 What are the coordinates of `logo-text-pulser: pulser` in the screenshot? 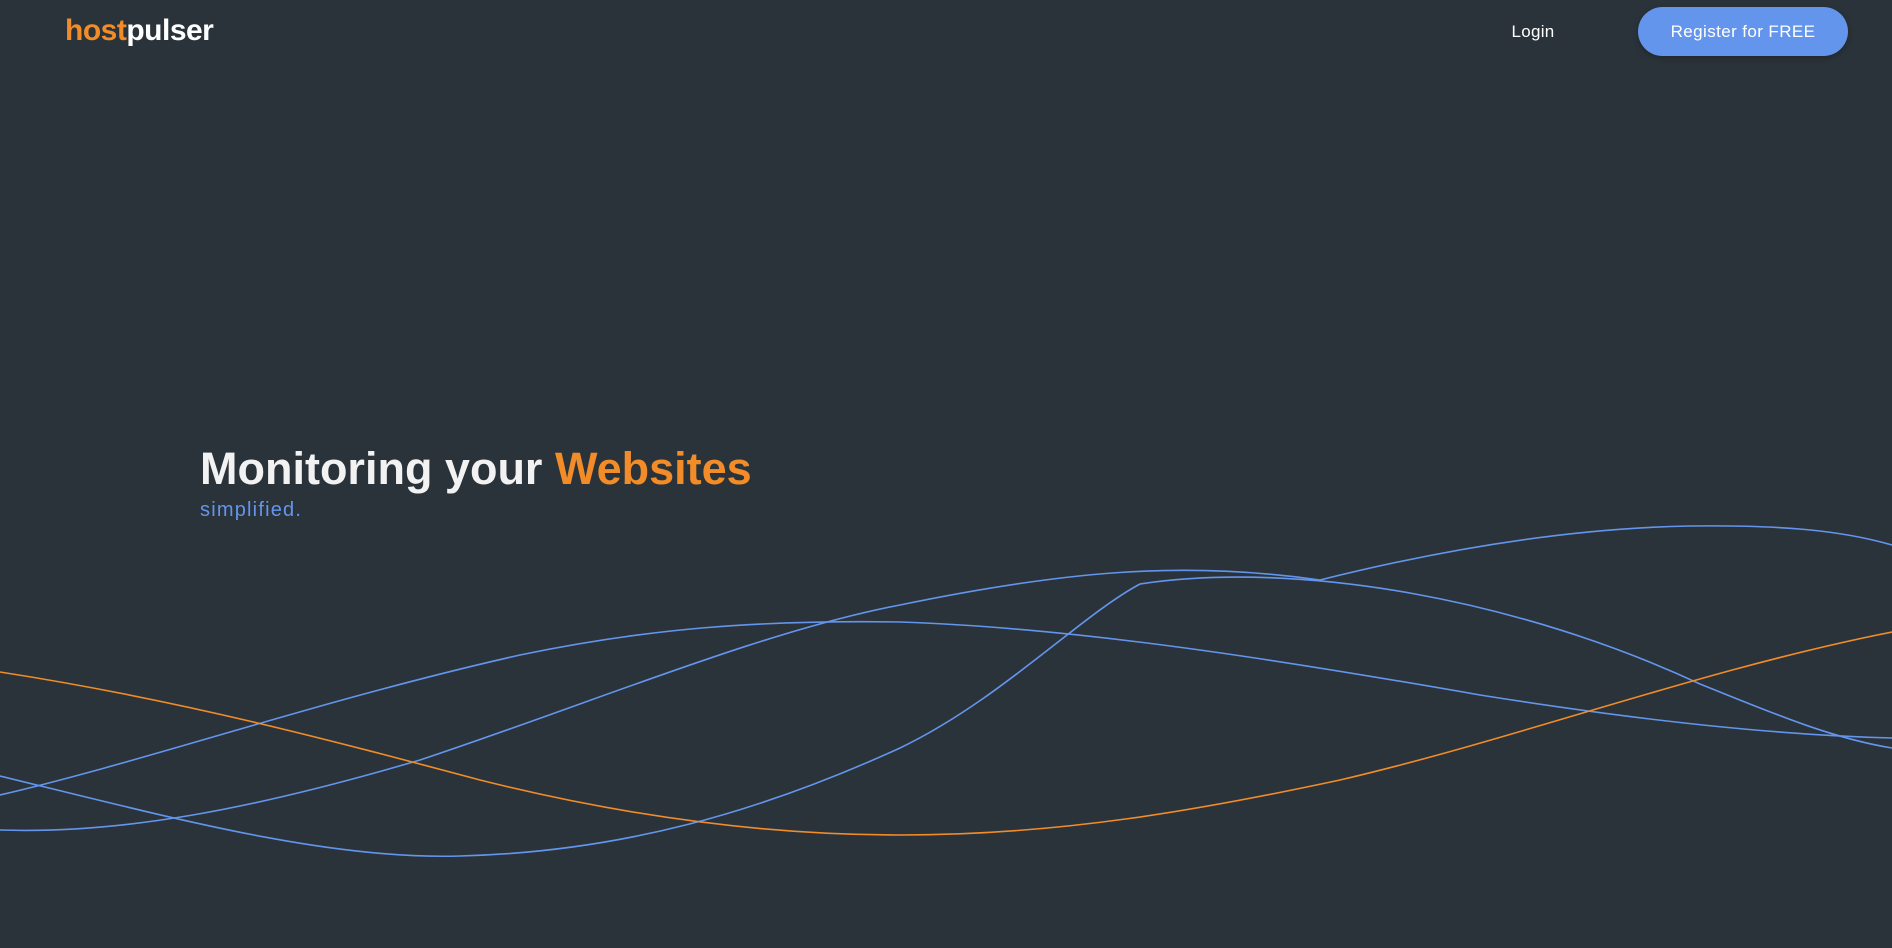 It's located at (170, 30).